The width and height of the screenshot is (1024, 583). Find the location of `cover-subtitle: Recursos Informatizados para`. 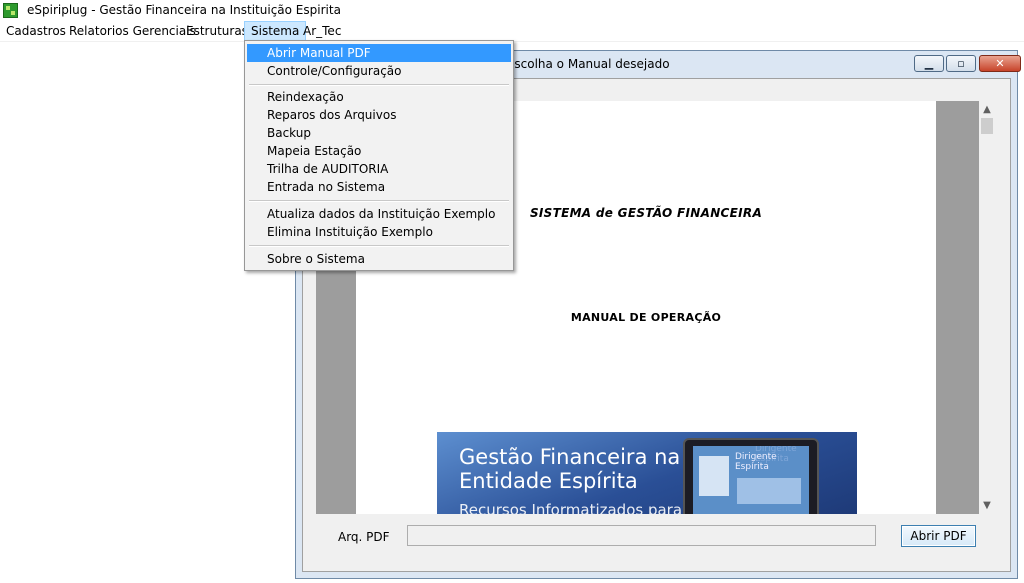

cover-subtitle: Recursos Informatizados para is located at coordinates (571, 507).